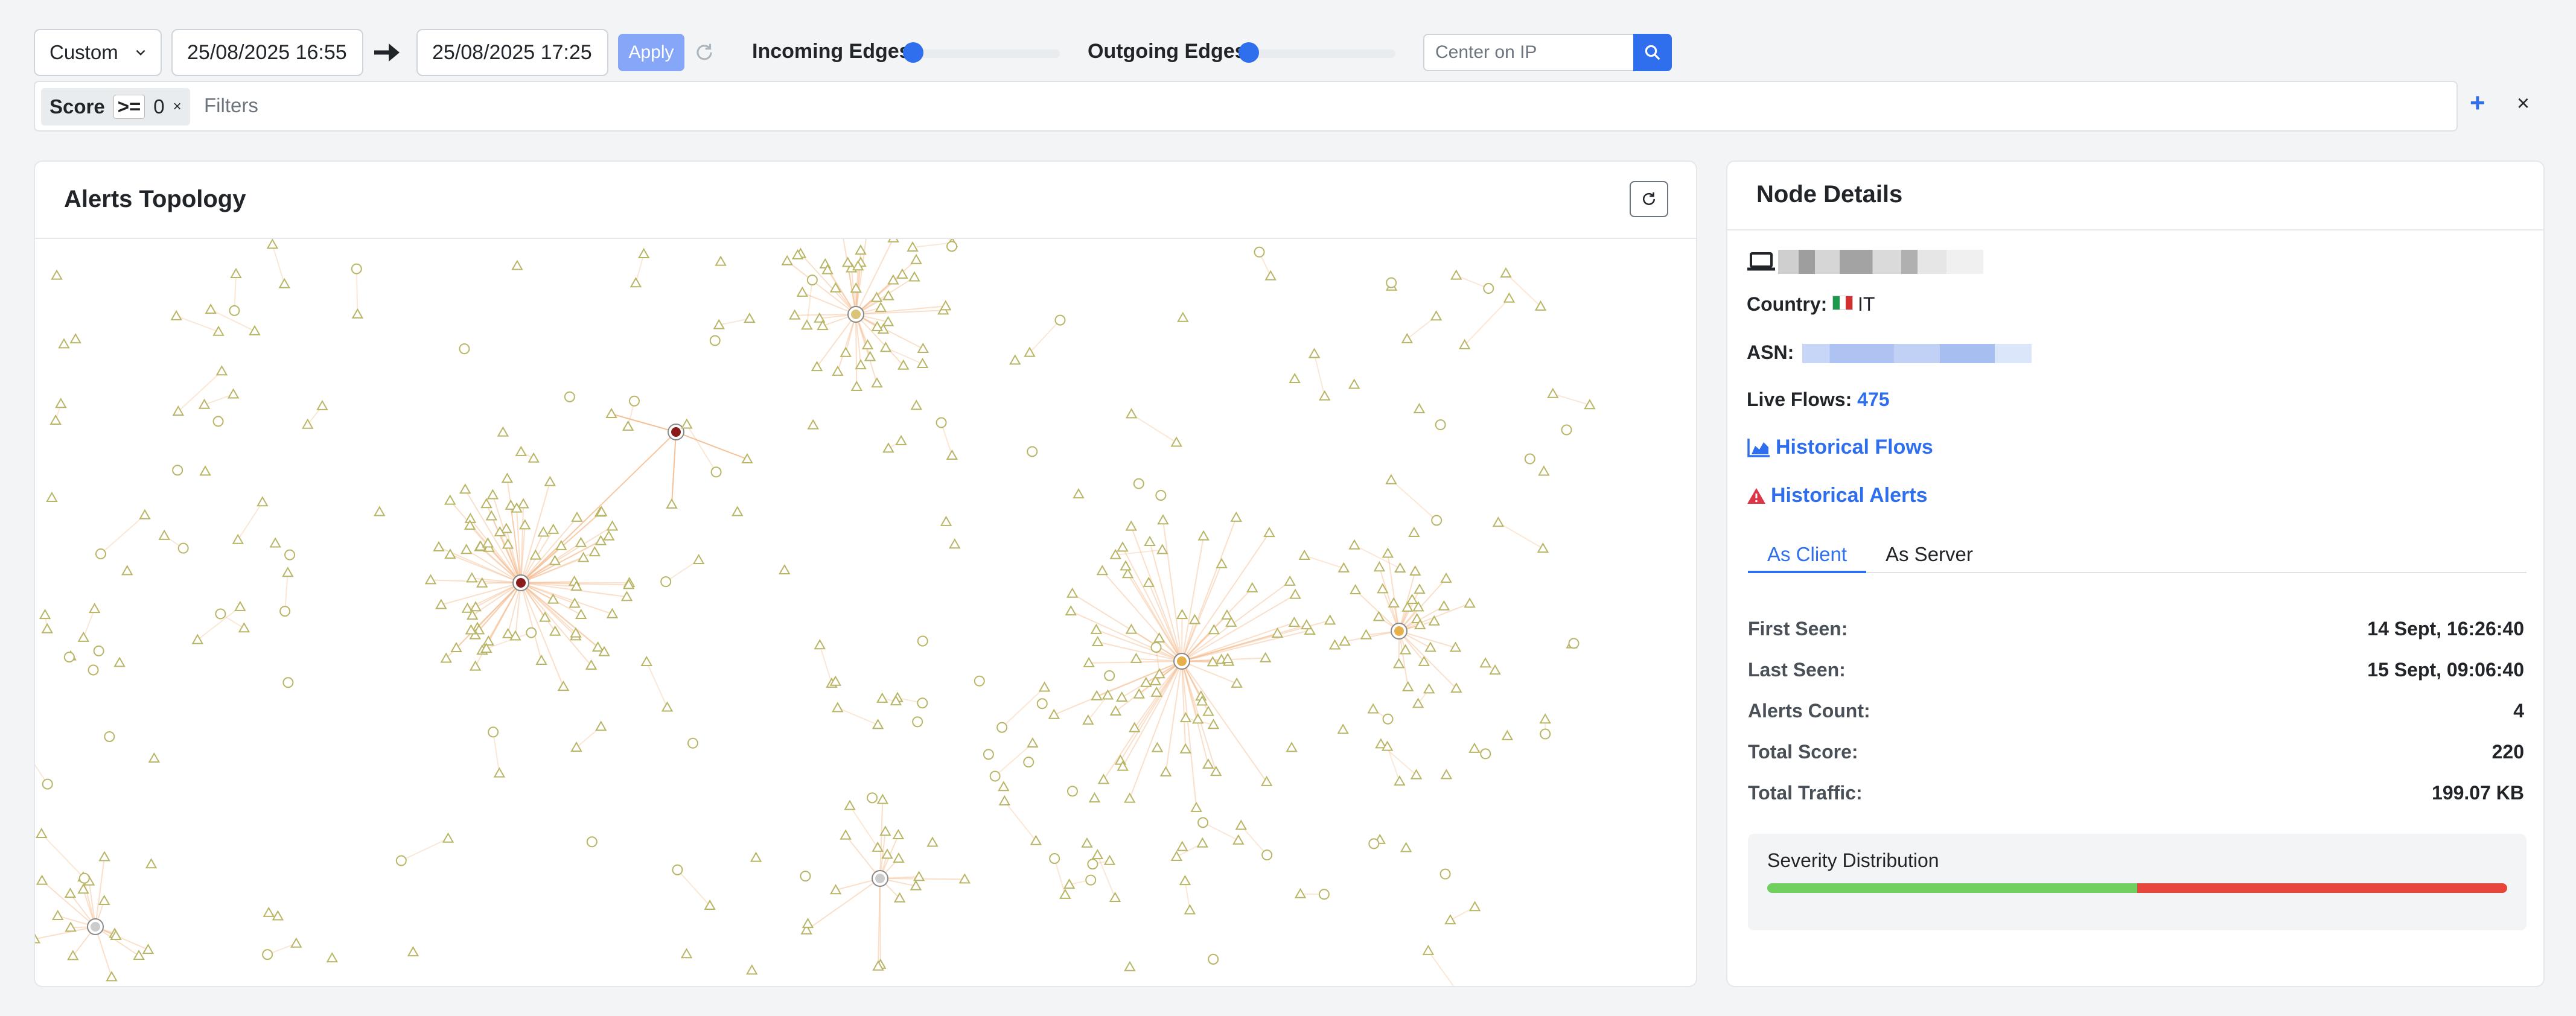 The image size is (2576, 1016). What do you see at coordinates (98, 52) in the screenshot?
I see `time-range-select: Custom` at bounding box center [98, 52].